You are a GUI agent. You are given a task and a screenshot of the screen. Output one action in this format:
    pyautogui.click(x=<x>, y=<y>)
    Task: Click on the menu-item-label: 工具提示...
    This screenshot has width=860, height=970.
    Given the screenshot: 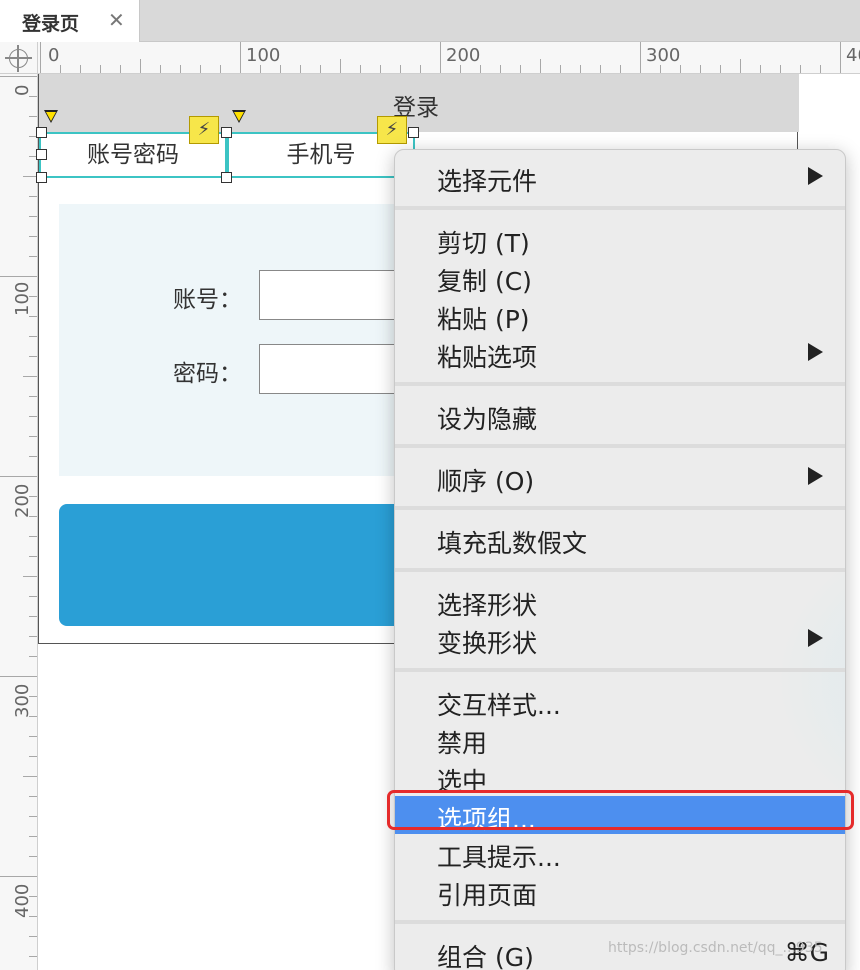 What is the action you would take?
    pyautogui.click(x=499, y=857)
    